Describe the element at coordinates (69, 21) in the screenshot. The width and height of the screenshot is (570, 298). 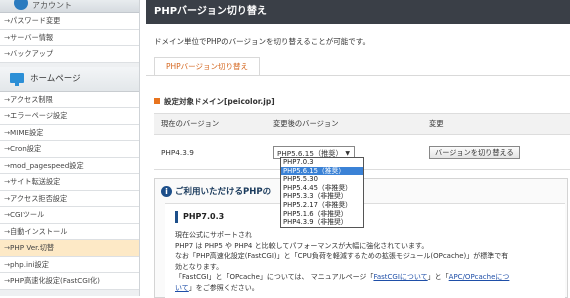
I see `sidebar-item-password-change: →パスワード変更` at that location.